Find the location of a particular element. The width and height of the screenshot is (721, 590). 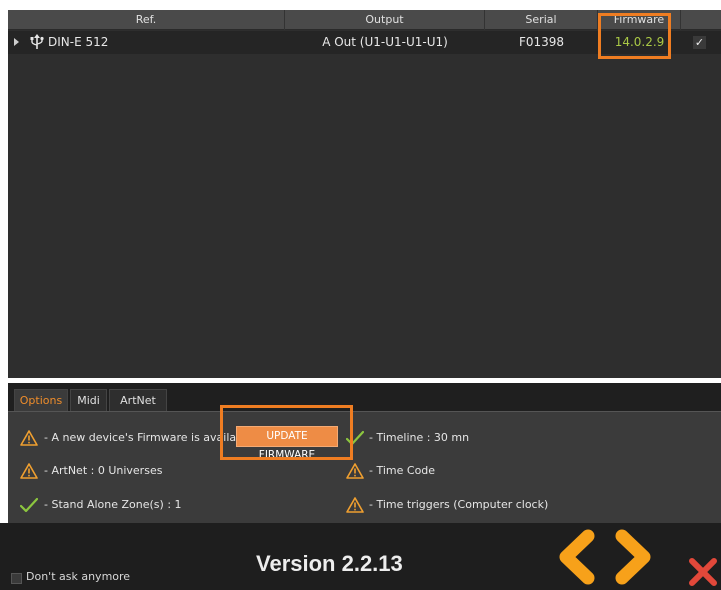

chevron-right-icon is located at coordinates (632, 557).